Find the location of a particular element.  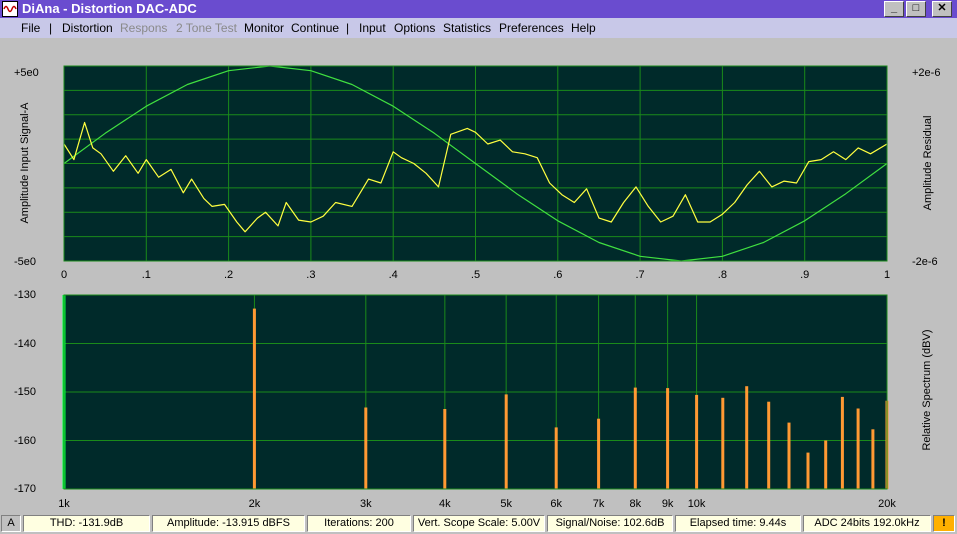

scope-left-axis-title: Amplitude Input Signal-A is located at coordinates (25, 163).